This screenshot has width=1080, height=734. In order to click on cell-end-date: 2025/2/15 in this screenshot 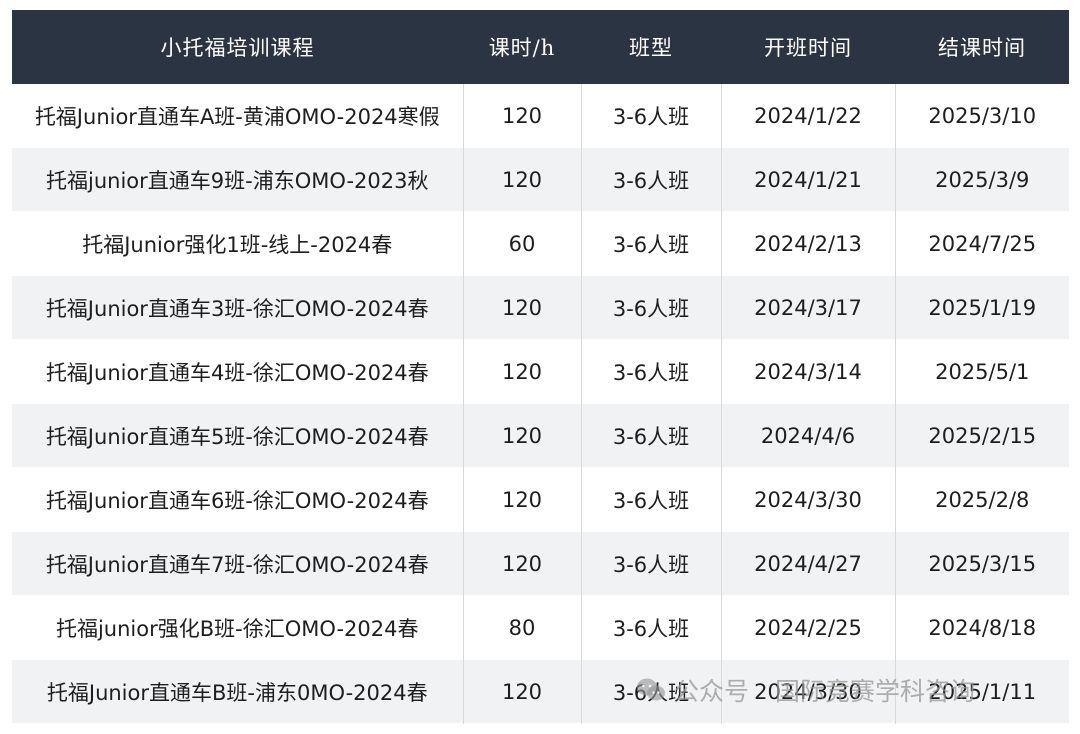, I will do `click(982, 435)`.